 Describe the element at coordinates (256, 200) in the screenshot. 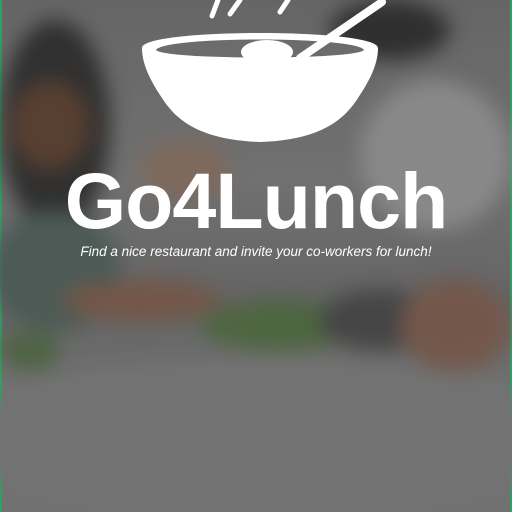

I see `app-title: Go4Lunch` at that location.